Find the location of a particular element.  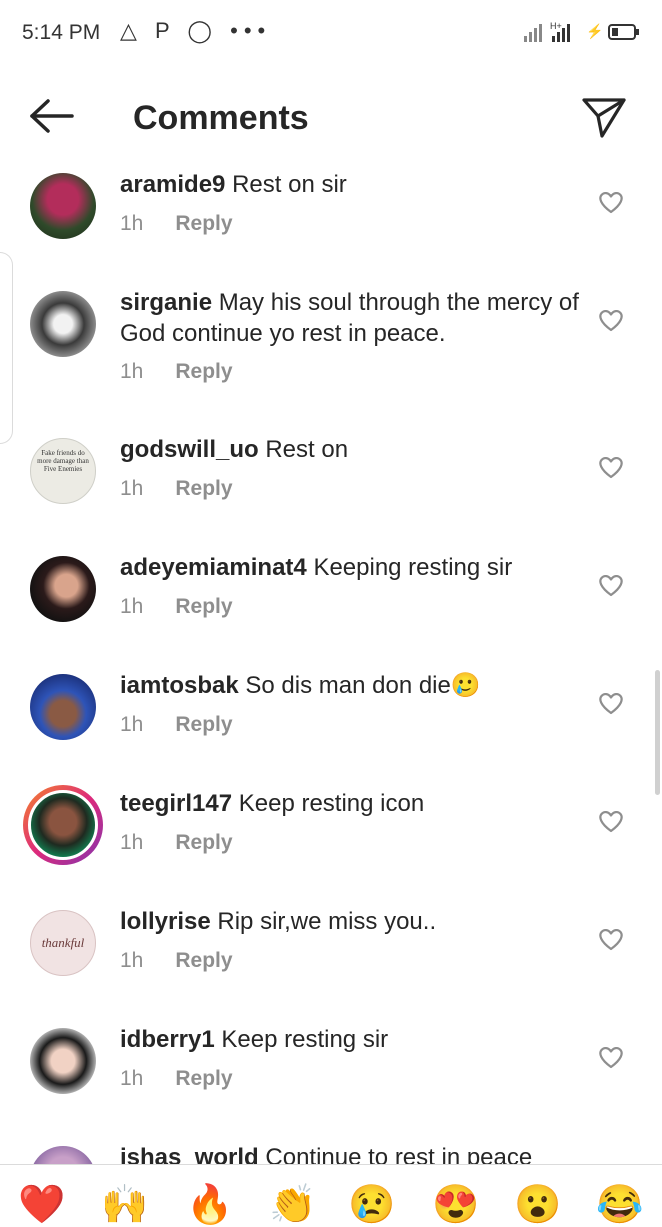

comment-body: So dis man don die🥲 is located at coordinates (363, 685).